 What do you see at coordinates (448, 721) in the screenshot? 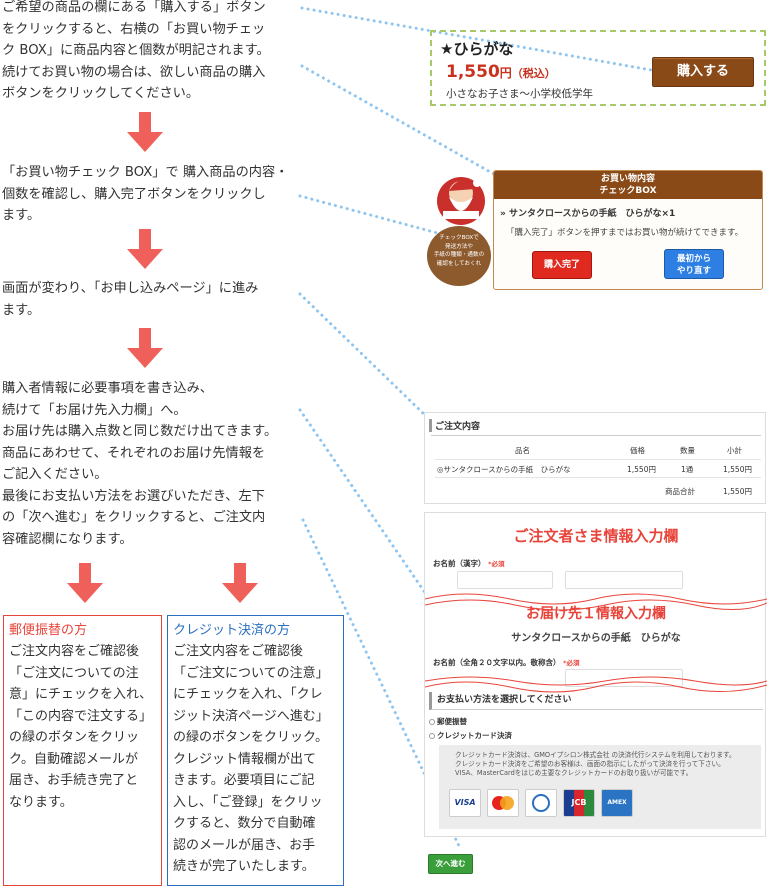
I see `payment-option-postal: 郵便振替` at bounding box center [448, 721].